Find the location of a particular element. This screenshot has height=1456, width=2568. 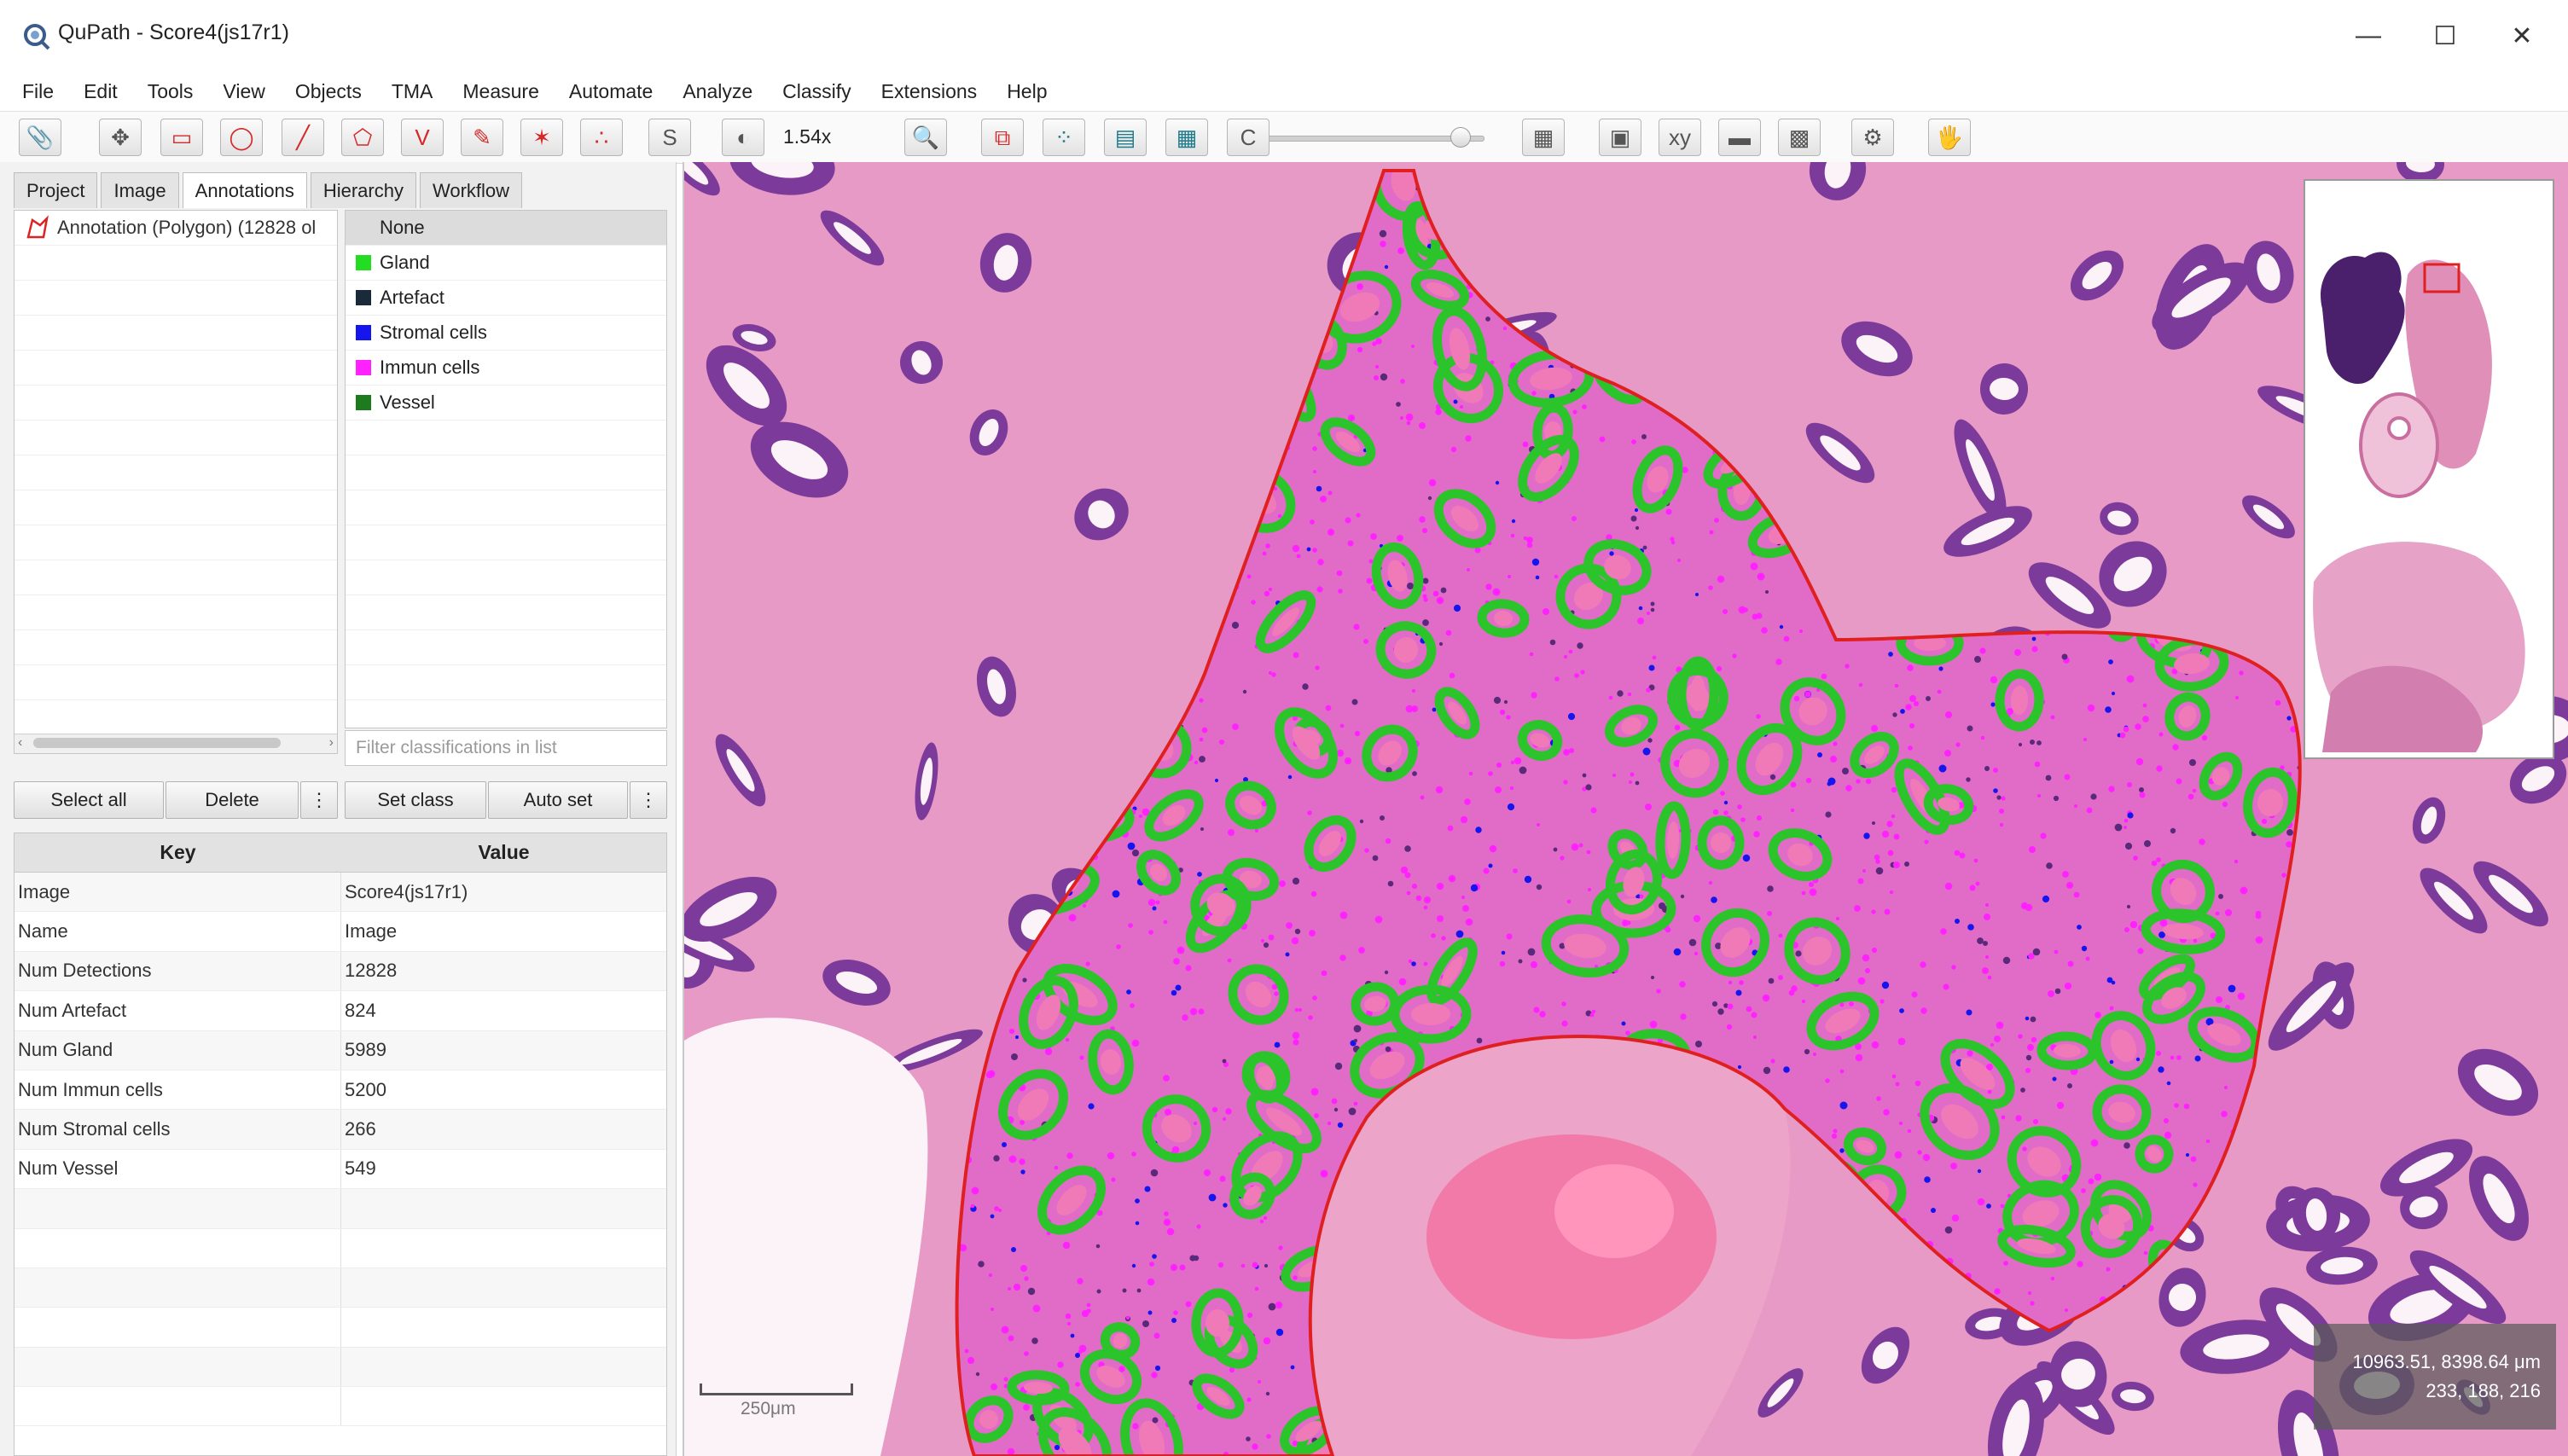

polygon-tool-button: ⬠ is located at coordinates (362, 137).